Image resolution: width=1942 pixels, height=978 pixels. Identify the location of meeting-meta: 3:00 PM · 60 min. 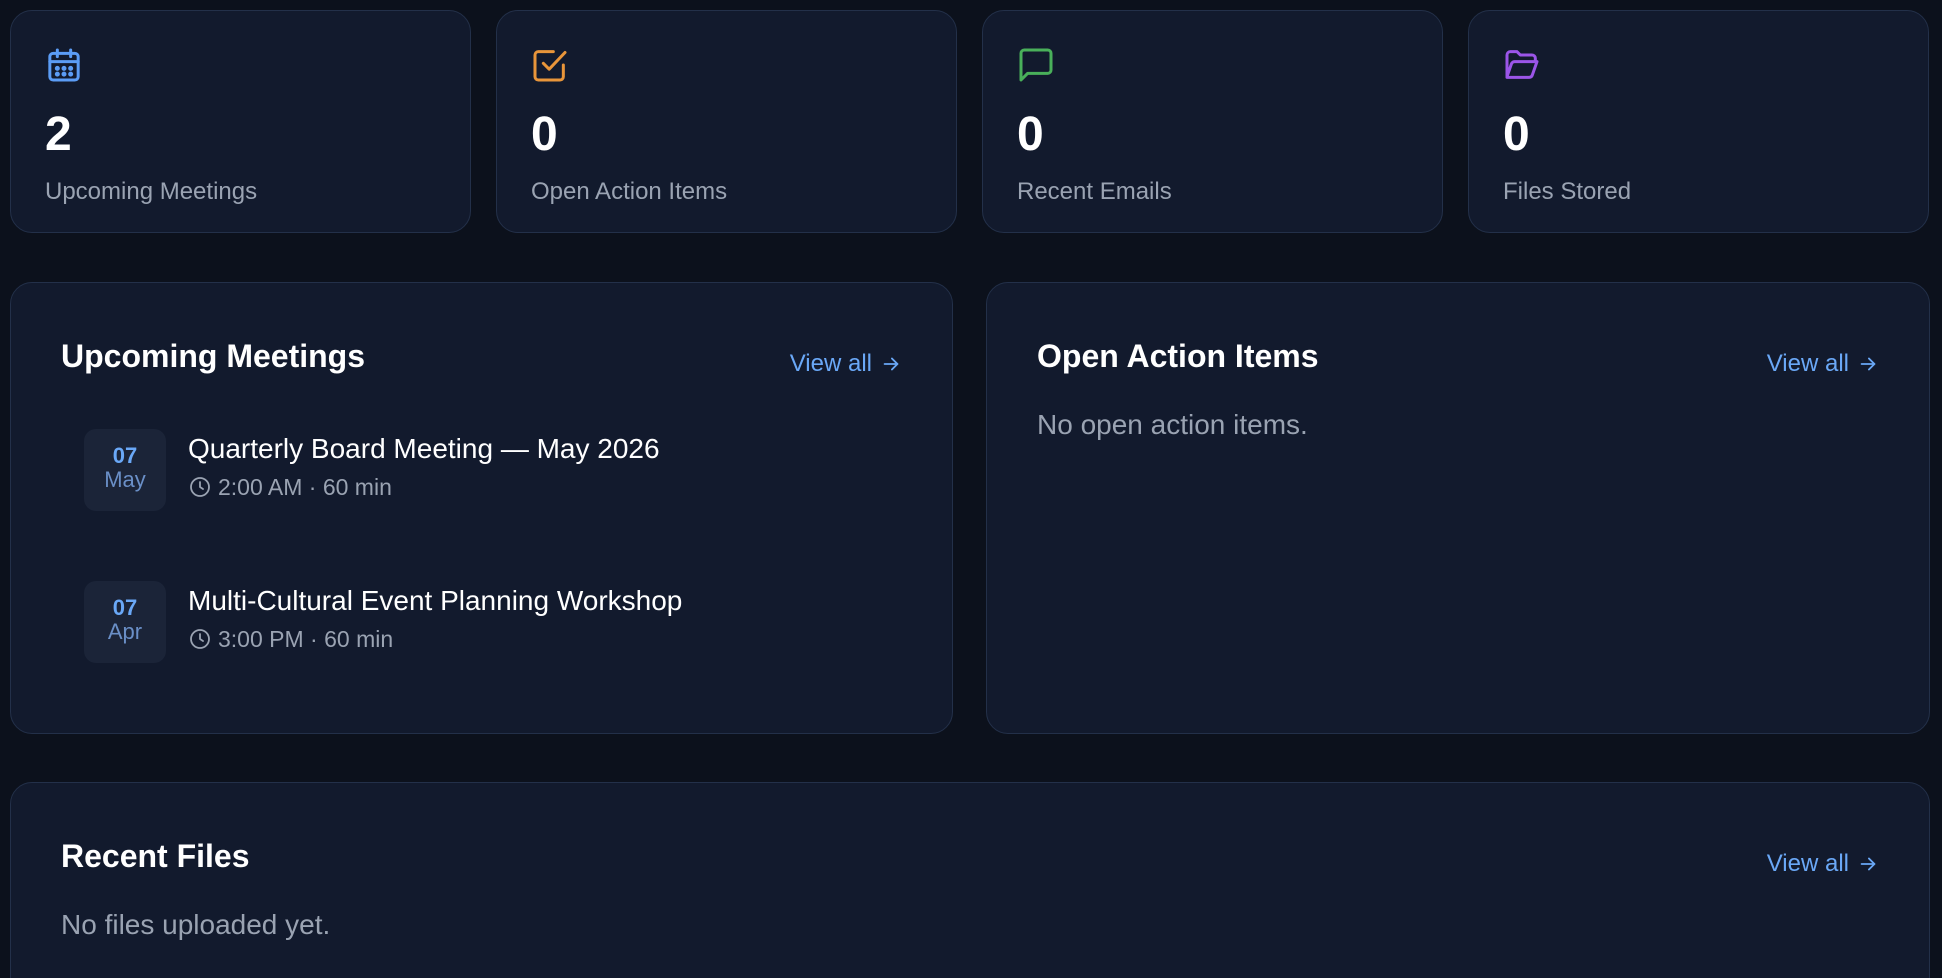
(290, 639).